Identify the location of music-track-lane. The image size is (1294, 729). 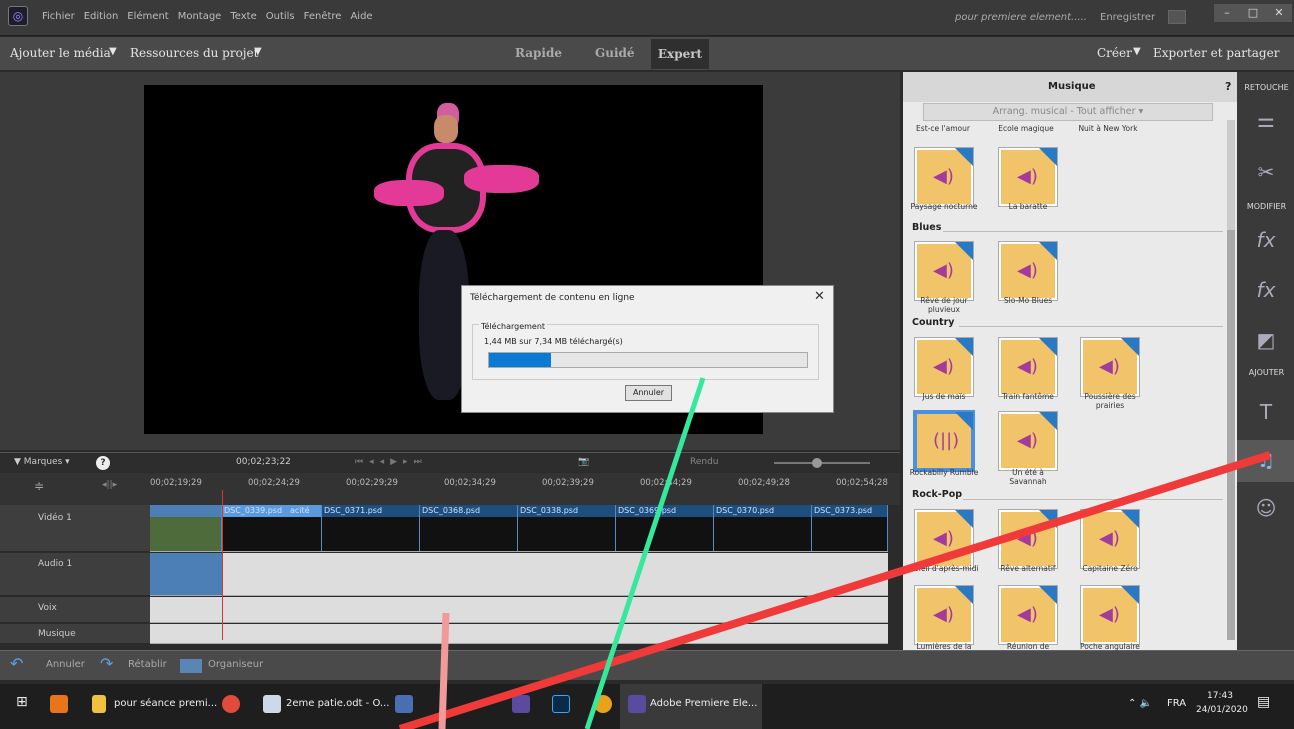
(519, 634).